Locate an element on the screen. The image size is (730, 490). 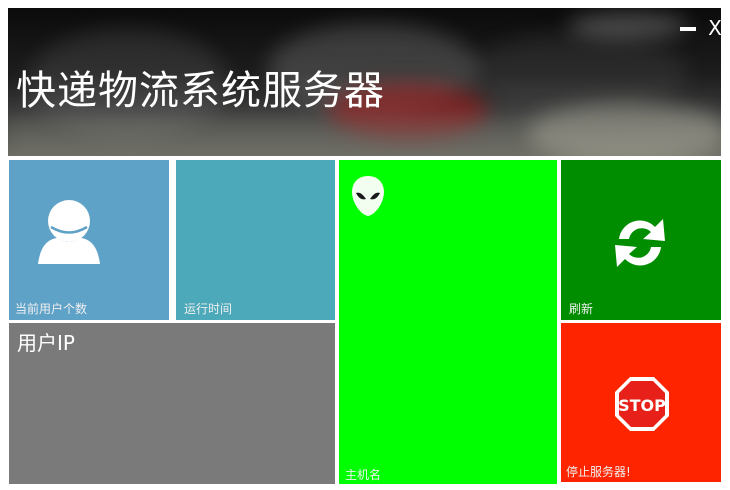
refresh-tile: 刷新 is located at coordinates (641, 240).